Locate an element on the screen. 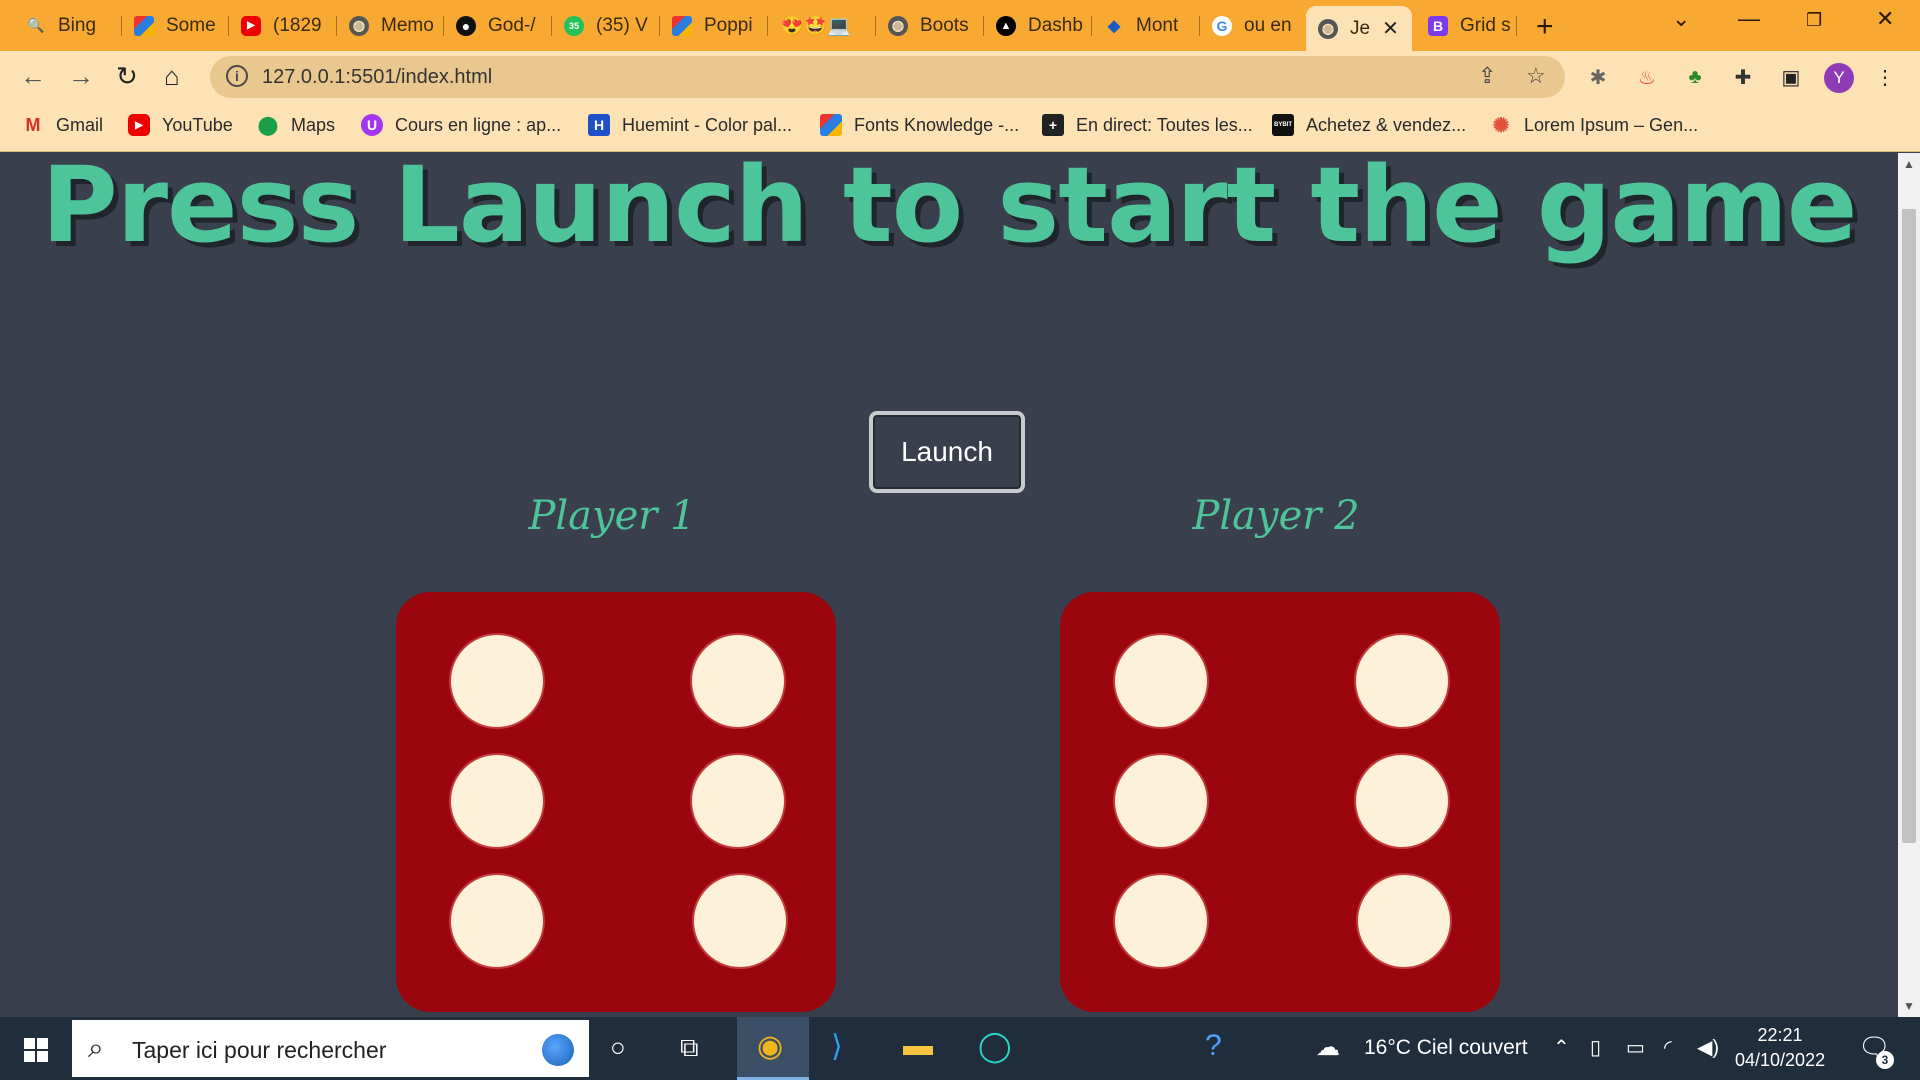  app-ring-icon: ◯ is located at coordinates (995, 1046).